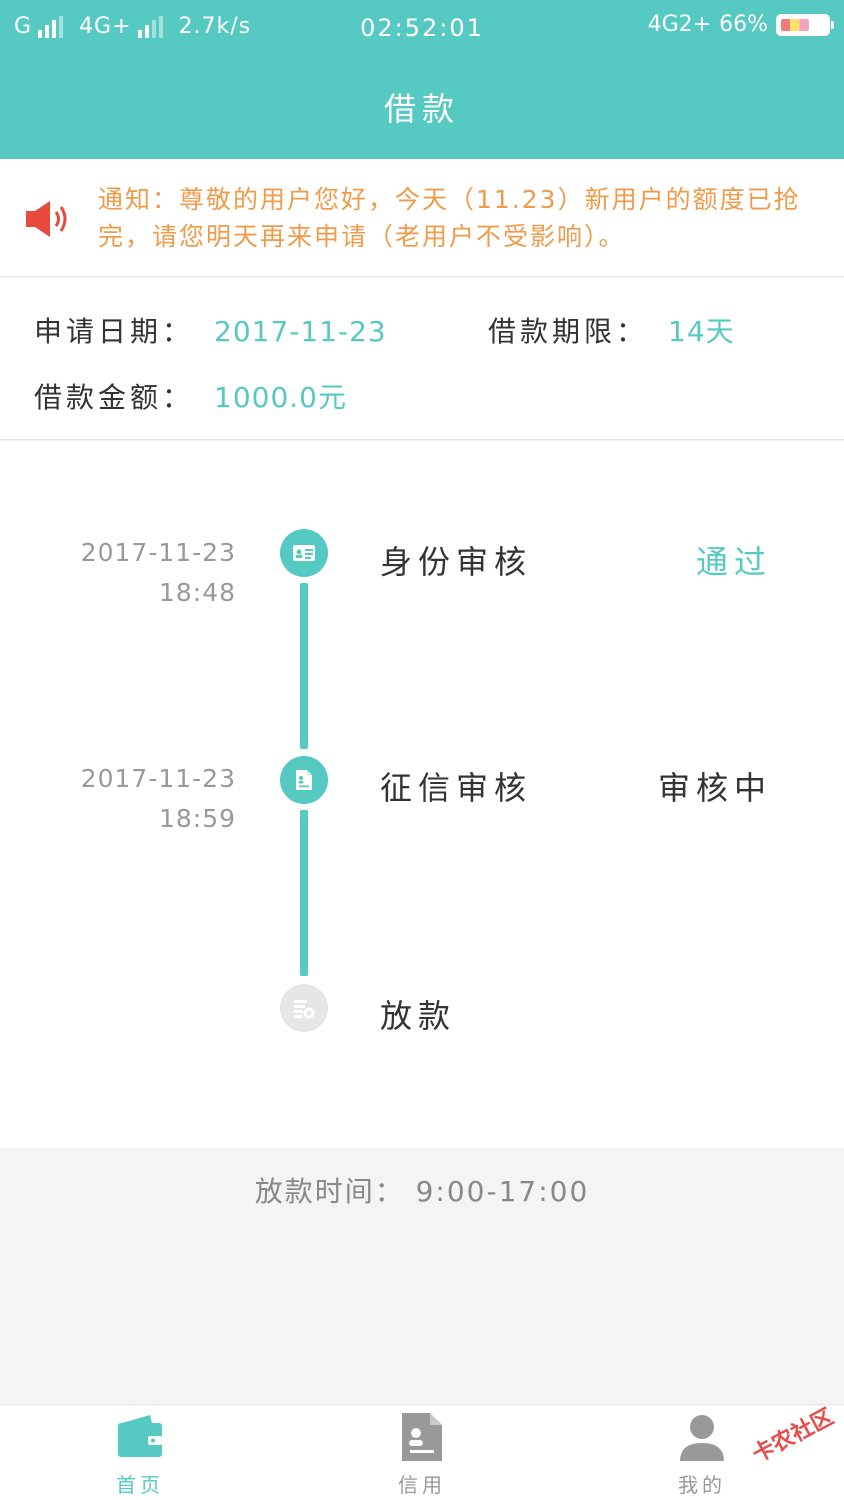  What do you see at coordinates (422, 1437) in the screenshot?
I see `credit-doc-icon` at bounding box center [422, 1437].